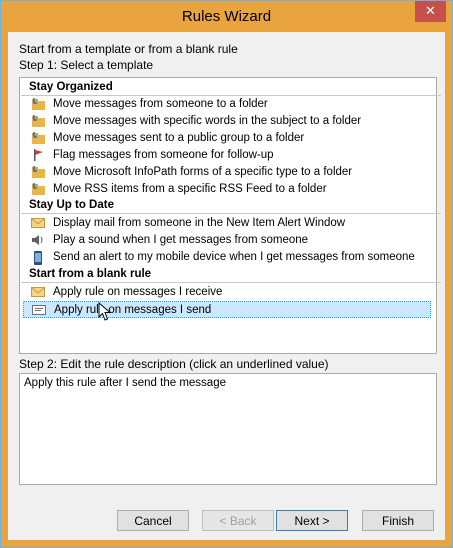 This screenshot has height=548, width=453. Describe the element at coordinates (38, 155) in the screenshot. I see `flag-icon` at that location.